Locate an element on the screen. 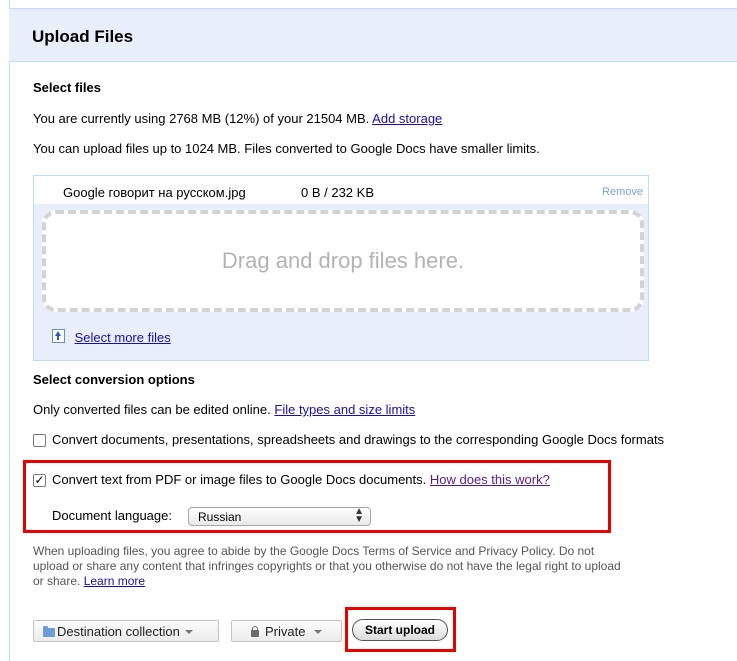  destination-label: Destination collection is located at coordinates (118, 631).